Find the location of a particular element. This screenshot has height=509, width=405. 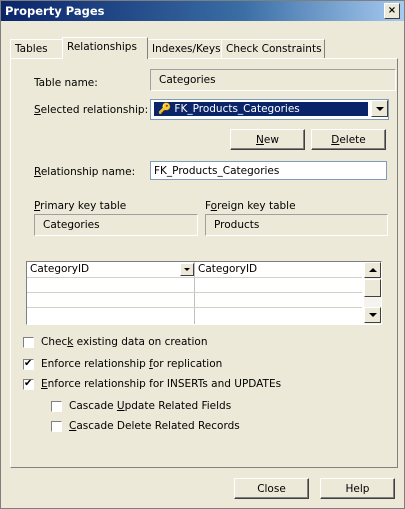

delete-button: Delete is located at coordinates (348, 139).